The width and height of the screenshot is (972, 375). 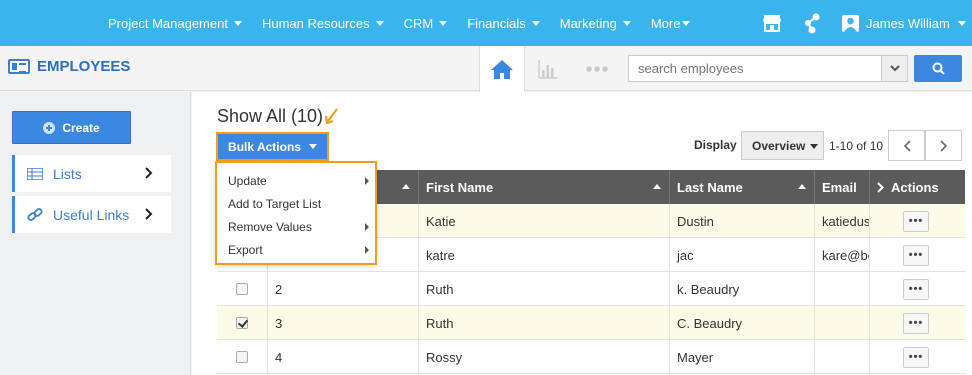 What do you see at coordinates (917, 187) in the screenshot?
I see `col-actions-header: Actions` at bounding box center [917, 187].